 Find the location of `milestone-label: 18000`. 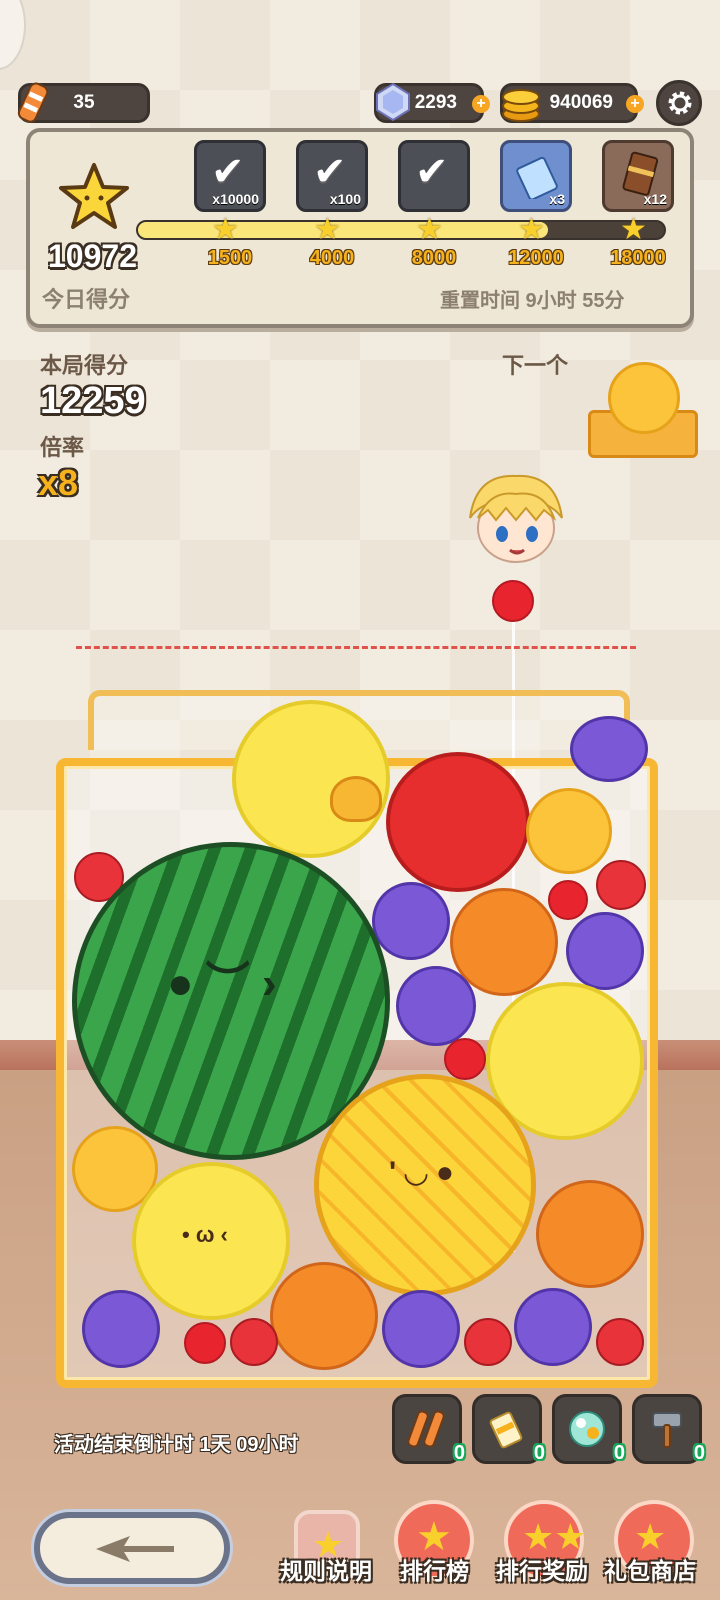

milestone-label: 18000 is located at coordinates (638, 258).